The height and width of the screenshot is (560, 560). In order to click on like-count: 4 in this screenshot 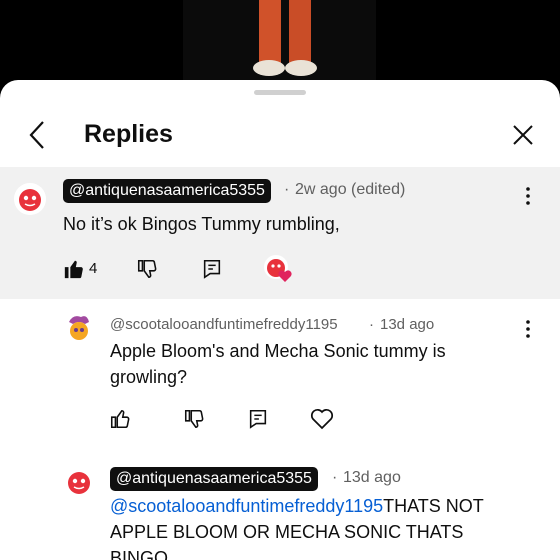, I will do `click(93, 268)`.